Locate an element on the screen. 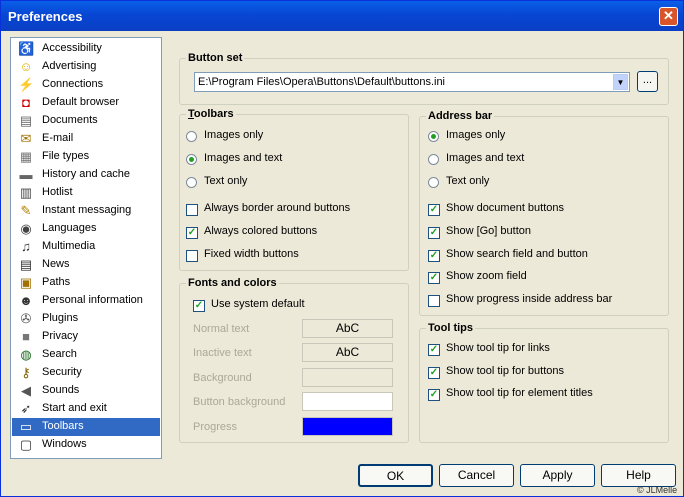  category-label: Sounds is located at coordinates (61, 390).